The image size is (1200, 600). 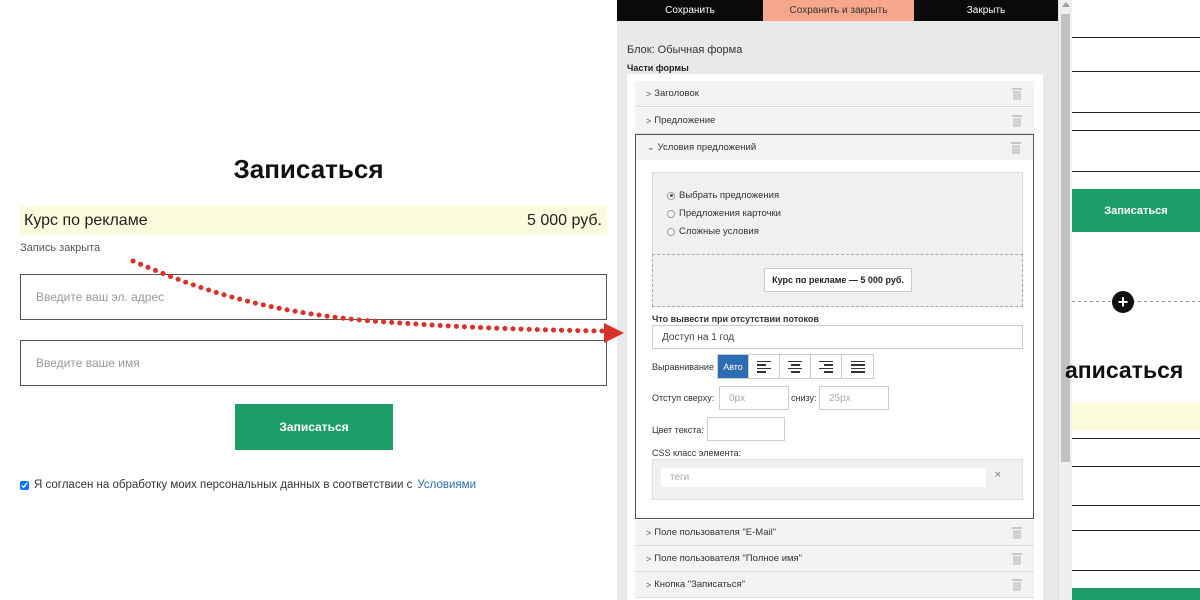 I want to click on align-label: Выравнивание, so click(x=683, y=367).